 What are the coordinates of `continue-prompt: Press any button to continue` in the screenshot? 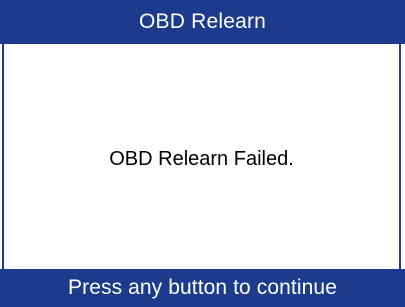 It's located at (202, 287).